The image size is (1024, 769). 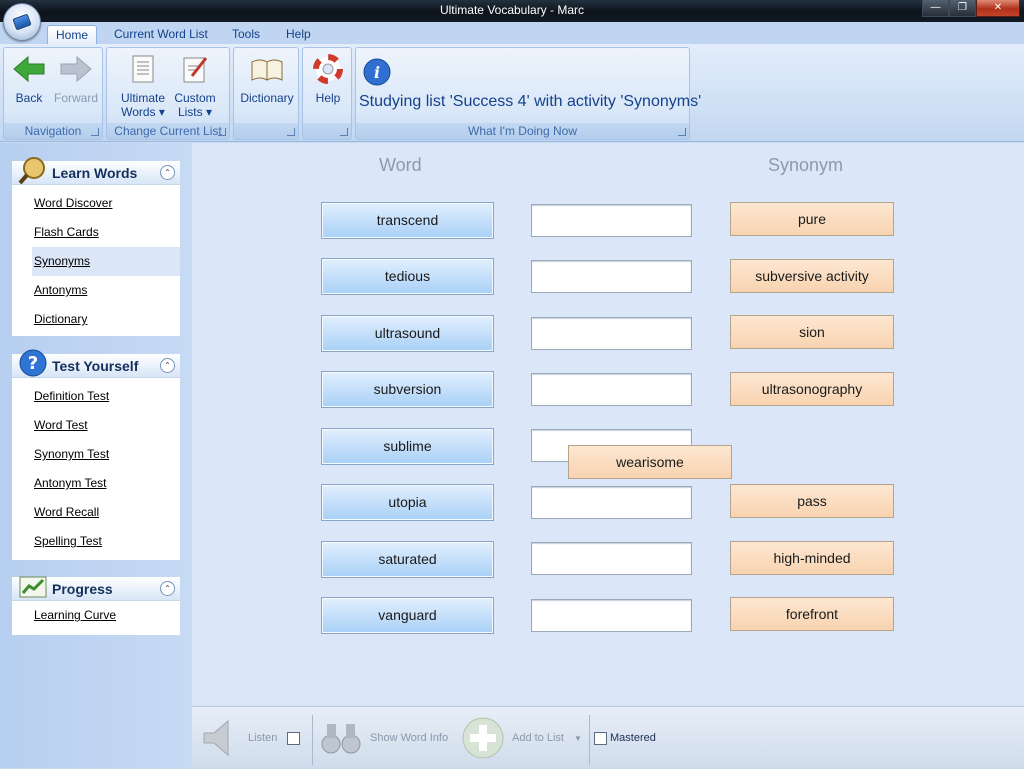 I want to click on test-yourself-header: ? Test Yourself ⌃, so click(x=96, y=363).